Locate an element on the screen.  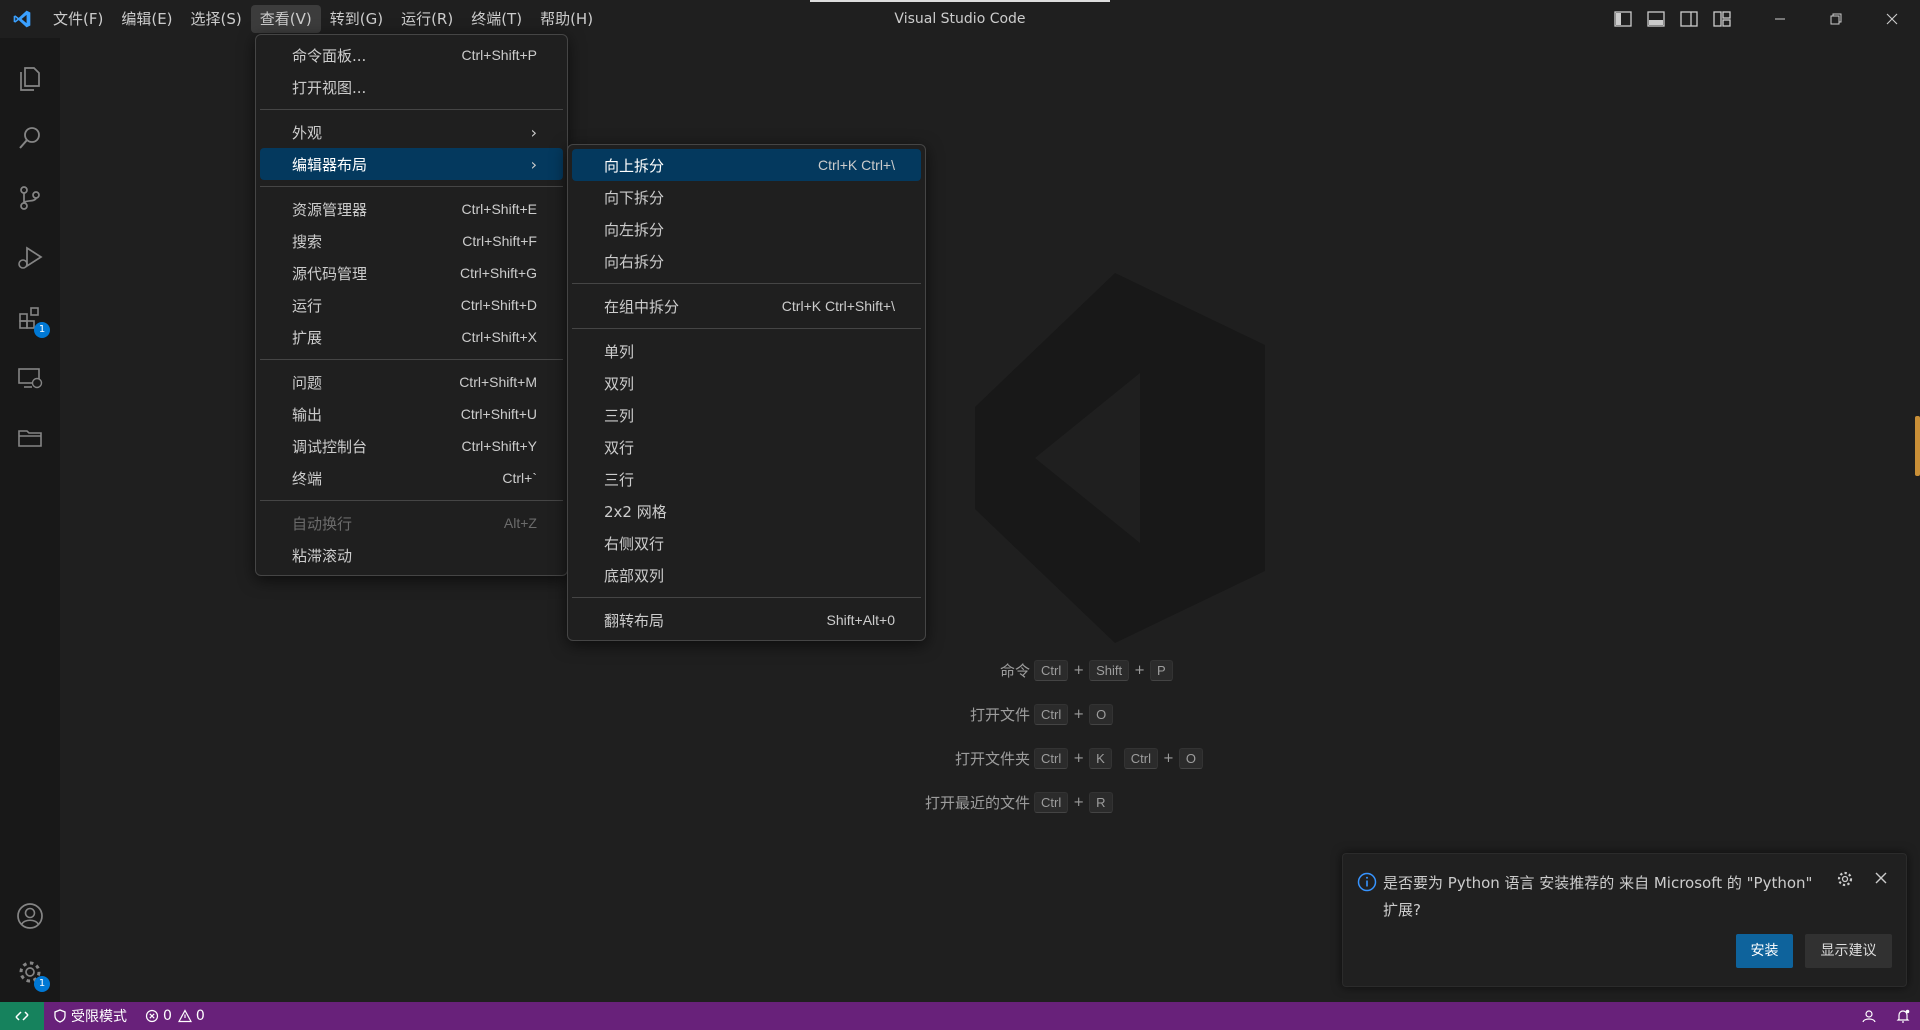
menu-item-editor-layout: 编辑器布局 › is located at coordinates (411, 164).